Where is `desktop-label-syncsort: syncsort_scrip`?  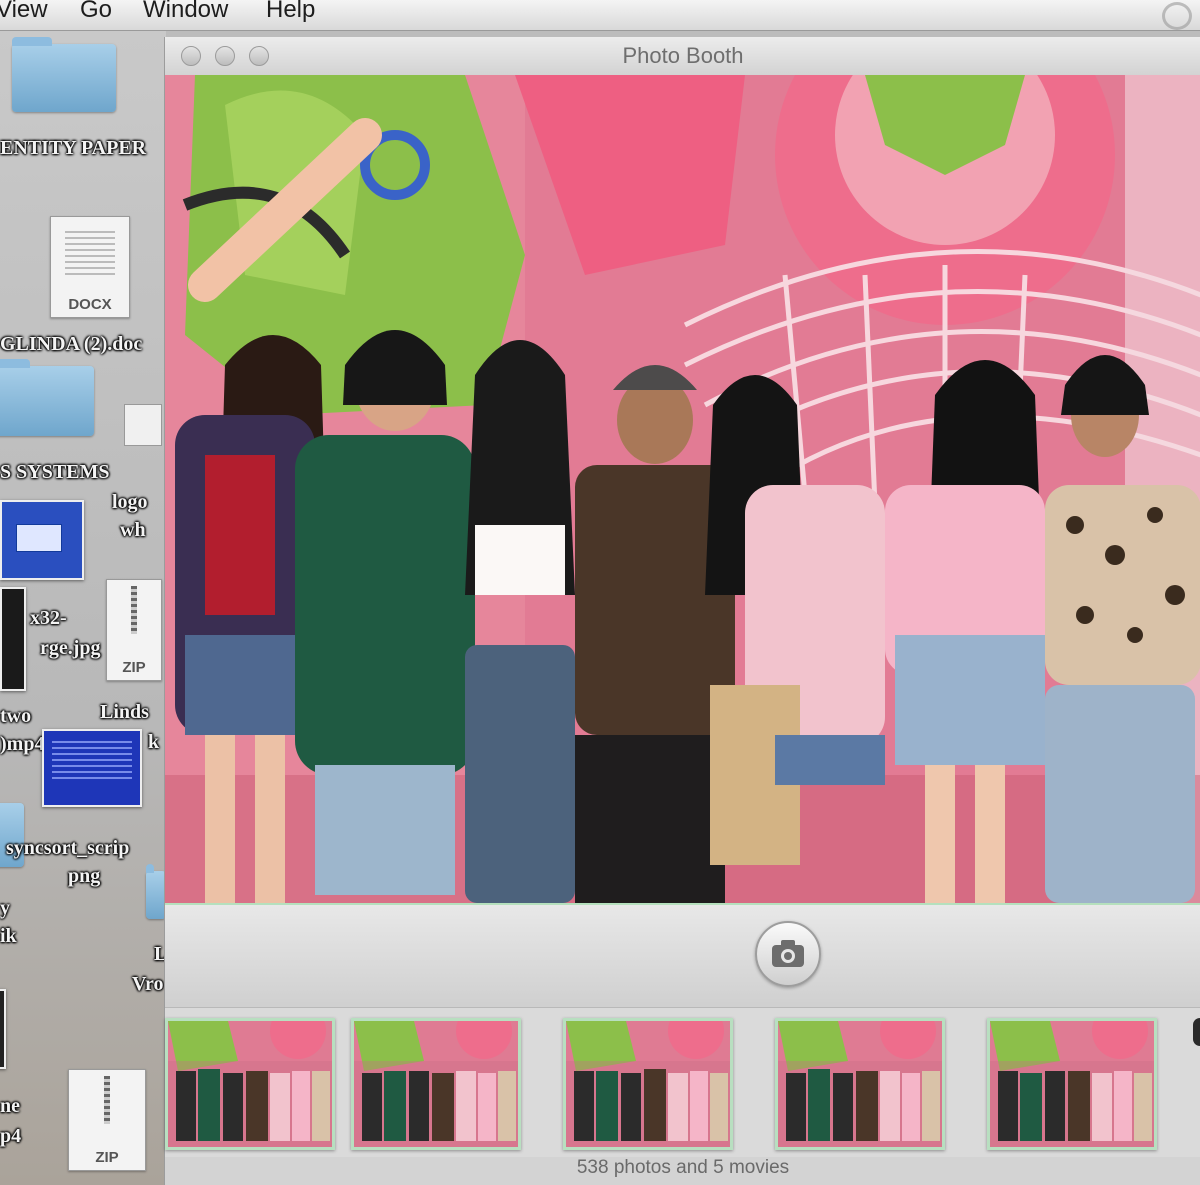 desktop-label-syncsort: syncsort_scrip is located at coordinates (67, 848).